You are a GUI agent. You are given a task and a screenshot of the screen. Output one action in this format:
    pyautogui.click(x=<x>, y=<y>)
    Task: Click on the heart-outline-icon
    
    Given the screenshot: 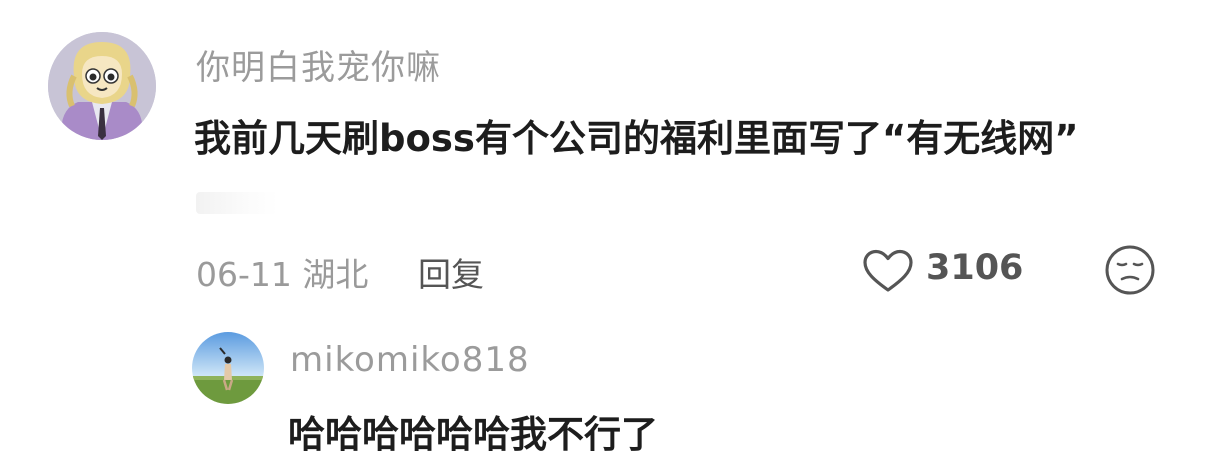 What is the action you would take?
    pyautogui.click(x=888, y=271)
    